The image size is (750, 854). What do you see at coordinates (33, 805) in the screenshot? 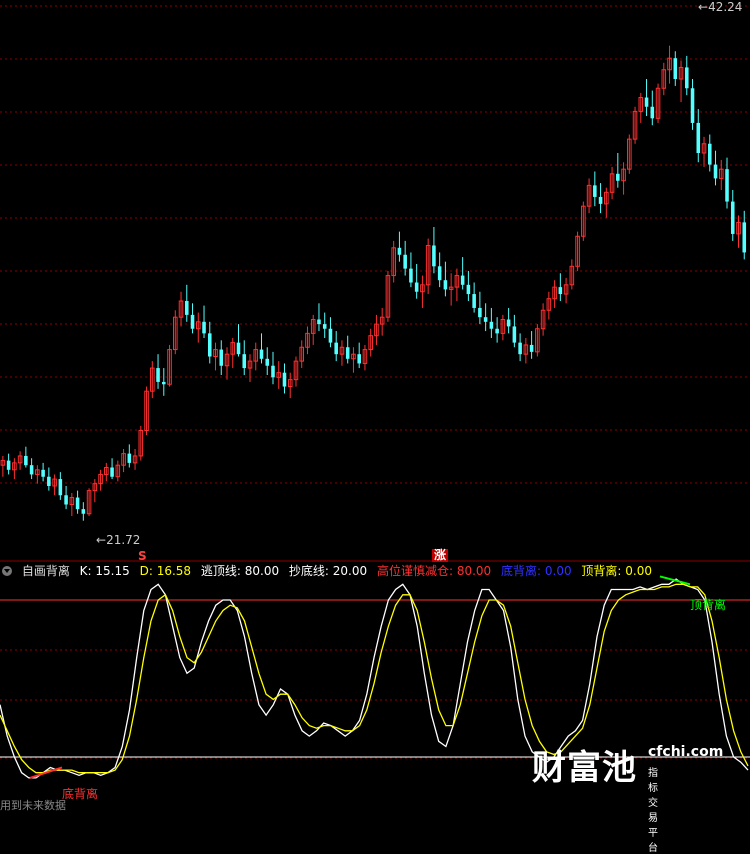
I see `footer-note: 用到未来数据` at bounding box center [33, 805].